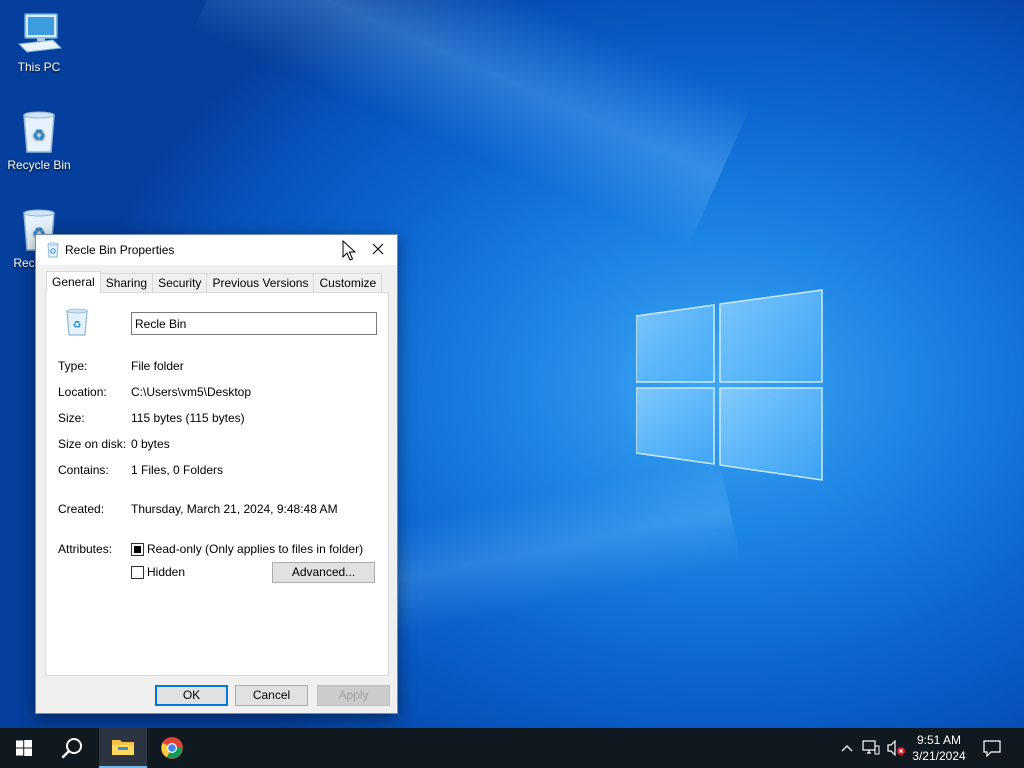 The height and width of the screenshot is (768, 1024). What do you see at coordinates (81, 509) in the screenshot?
I see `created-label: Created:` at bounding box center [81, 509].